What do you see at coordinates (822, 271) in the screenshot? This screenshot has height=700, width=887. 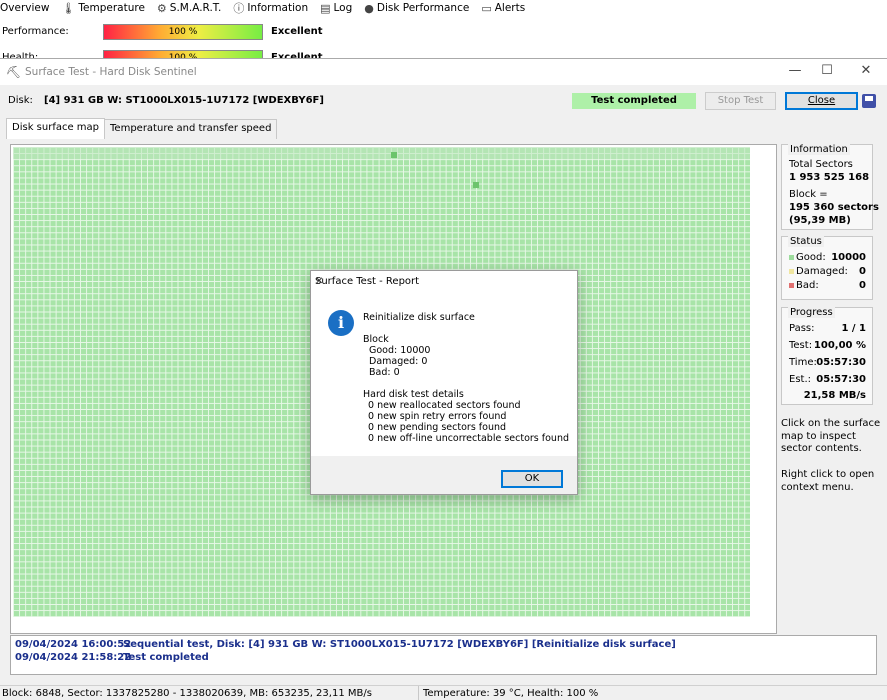 I see `damaged-label-text: Damaged:` at bounding box center [822, 271].